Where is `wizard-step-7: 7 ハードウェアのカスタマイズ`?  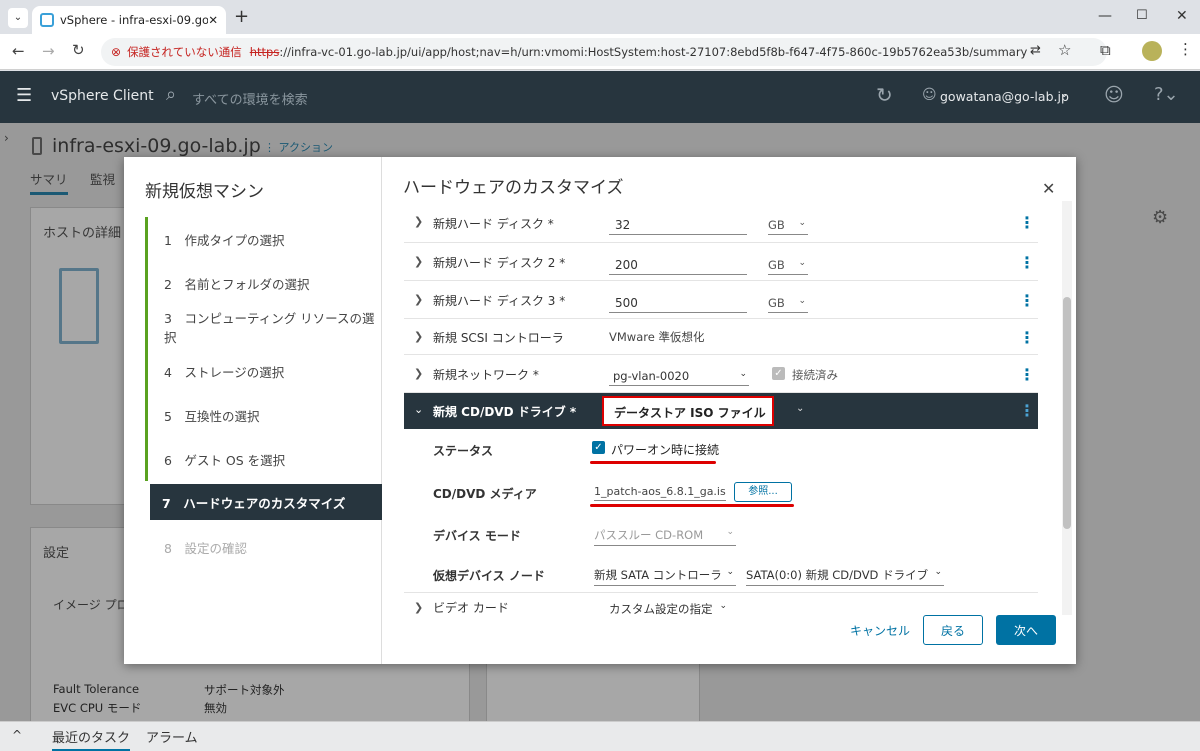
wizard-step-7: 7 ハードウェアのカスタマイズ is located at coordinates (266, 502).